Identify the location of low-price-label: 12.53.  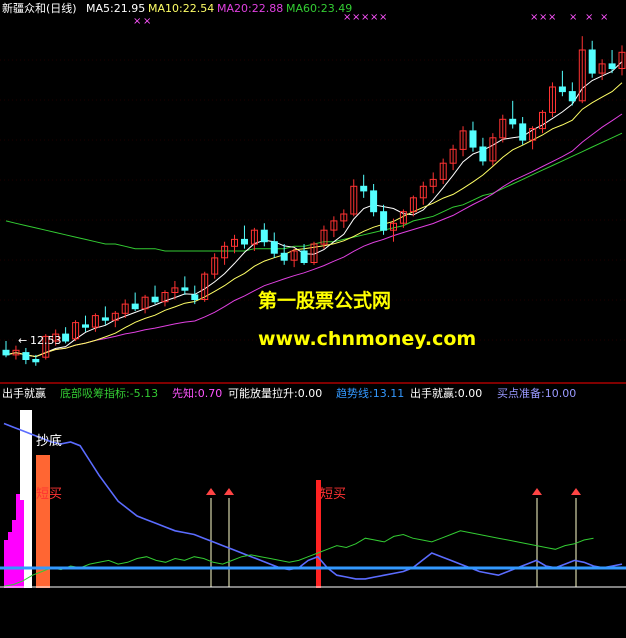
(46, 340).